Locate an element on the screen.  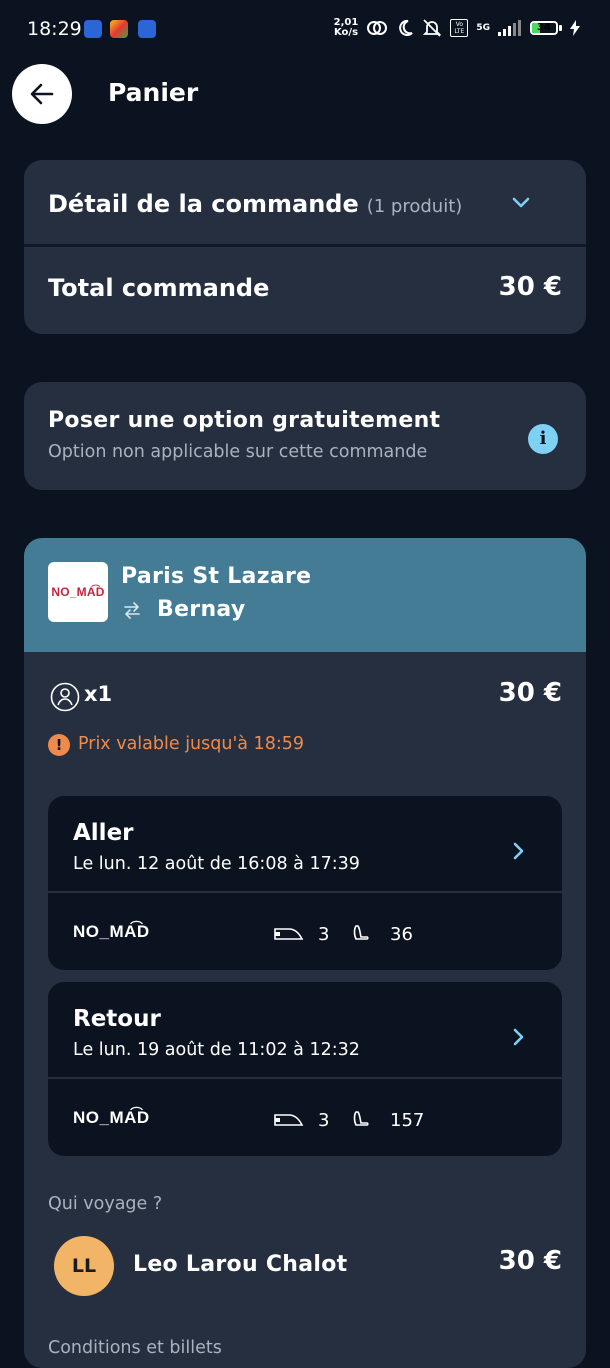
moon-icon is located at coordinates (406, 27).